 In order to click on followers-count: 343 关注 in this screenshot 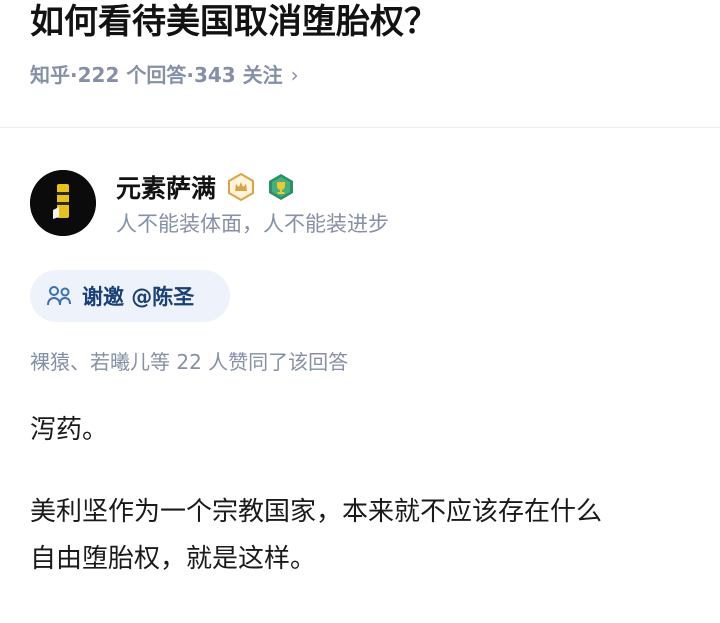, I will do `click(238, 75)`.